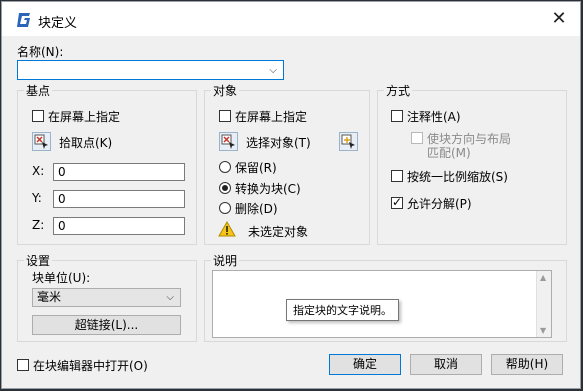 This screenshot has width=583, height=391. I want to click on basepoint-onscreen-checkbox, so click(38, 116).